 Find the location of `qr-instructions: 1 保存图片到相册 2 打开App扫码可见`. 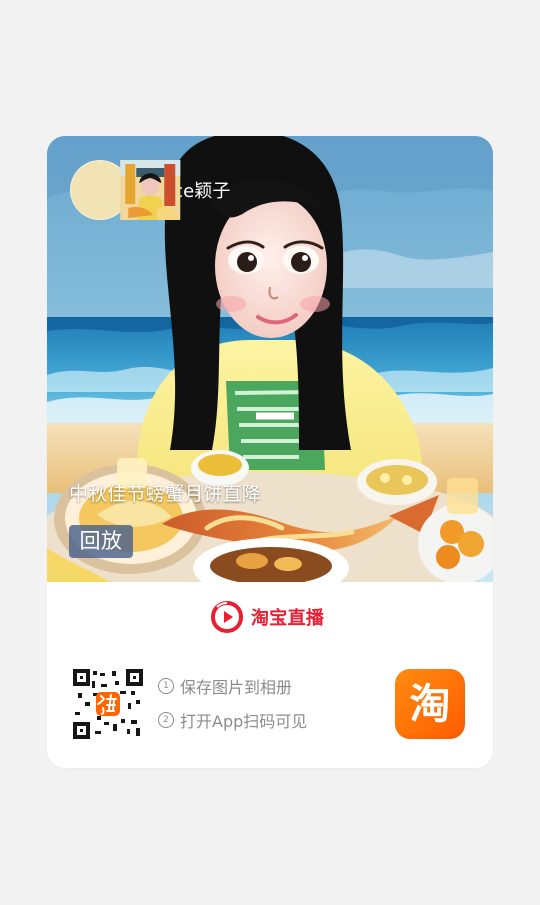

qr-instructions: 1 保存图片到相册 2 打开App扫码可见 is located at coordinates (268, 708).